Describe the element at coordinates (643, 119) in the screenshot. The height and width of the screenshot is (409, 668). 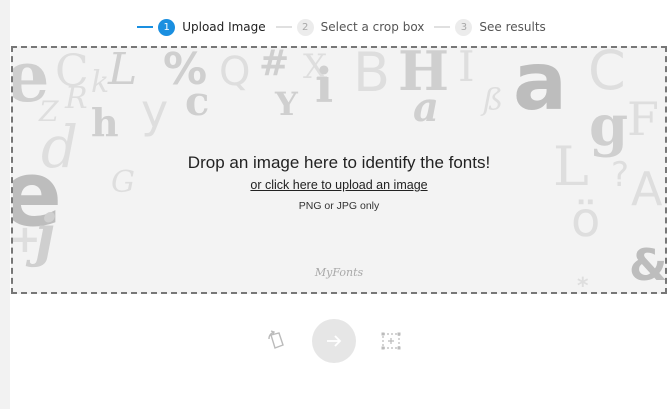
I see `decor-glyph: F` at that location.